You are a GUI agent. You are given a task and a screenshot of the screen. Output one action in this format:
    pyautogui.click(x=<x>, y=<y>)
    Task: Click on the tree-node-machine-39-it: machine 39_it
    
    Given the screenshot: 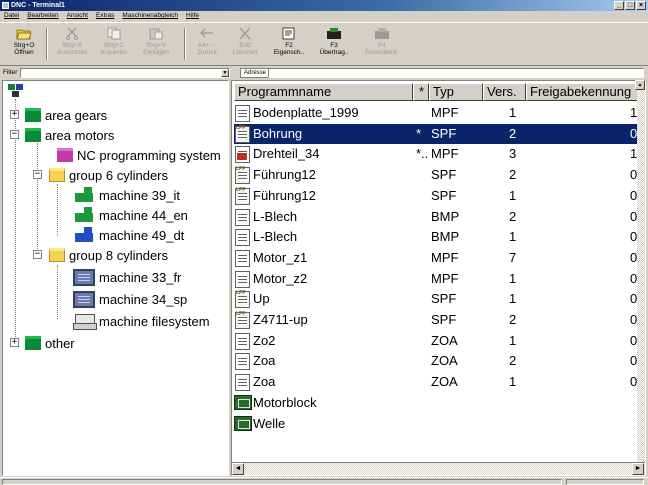 What is the action you would take?
    pyautogui.click(x=126, y=195)
    